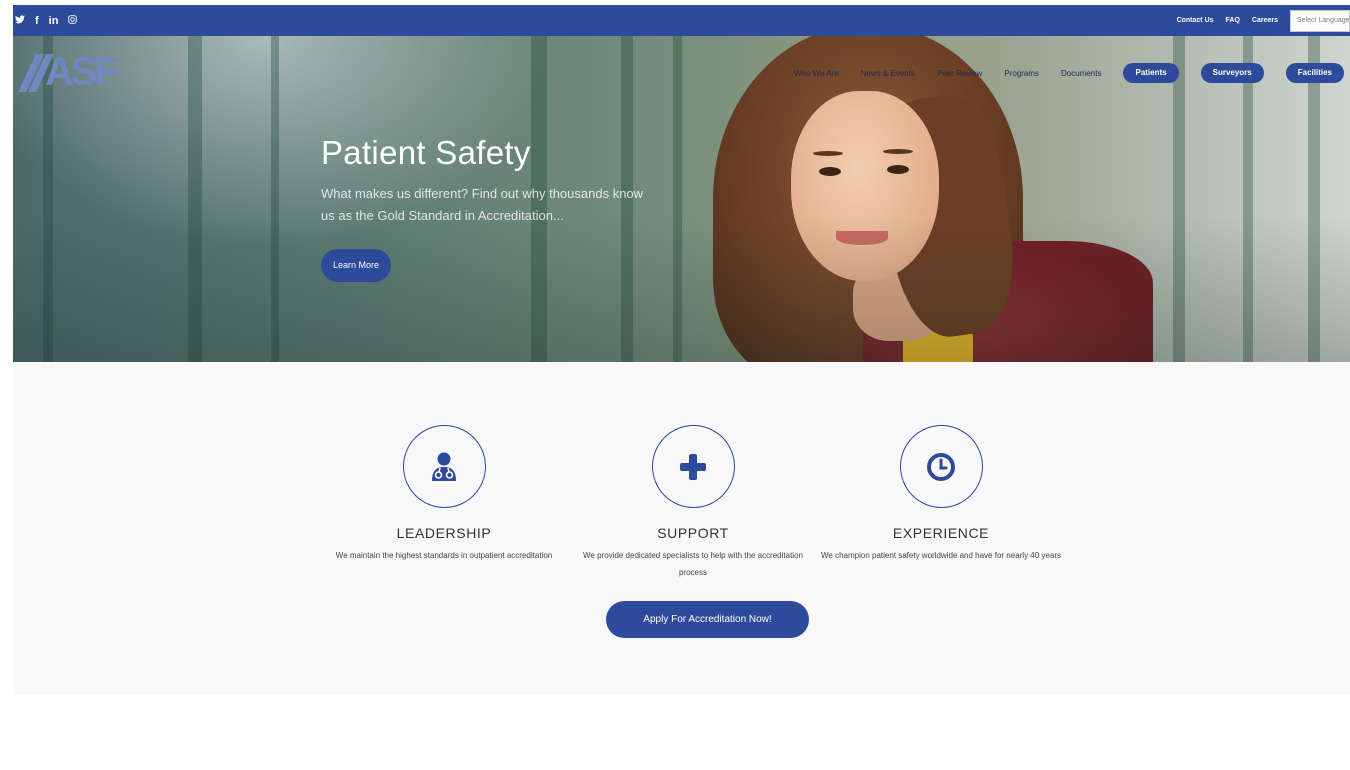 The width and height of the screenshot is (1350, 770). Describe the element at coordinates (426, 152) in the screenshot. I see `hero-title: Patient Safety` at that location.